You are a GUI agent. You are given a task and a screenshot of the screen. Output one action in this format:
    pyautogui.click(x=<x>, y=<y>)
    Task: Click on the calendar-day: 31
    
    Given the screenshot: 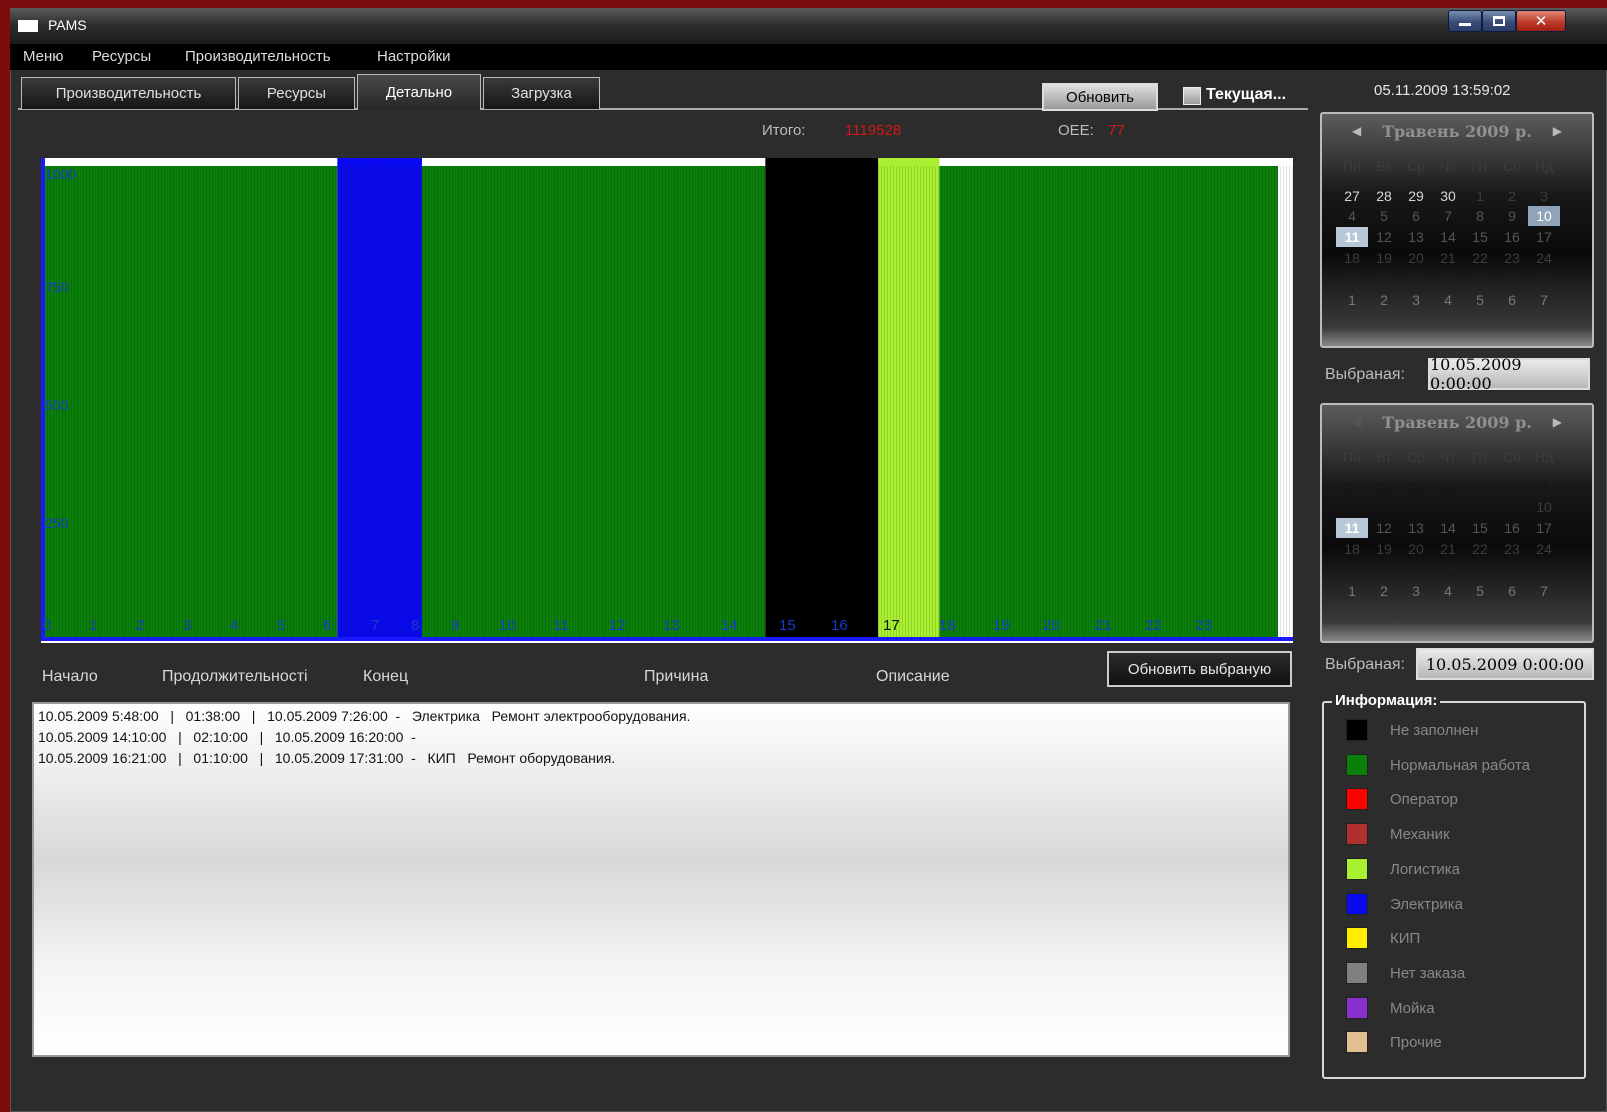 What is the action you would take?
    pyautogui.click(x=1544, y=570)
    